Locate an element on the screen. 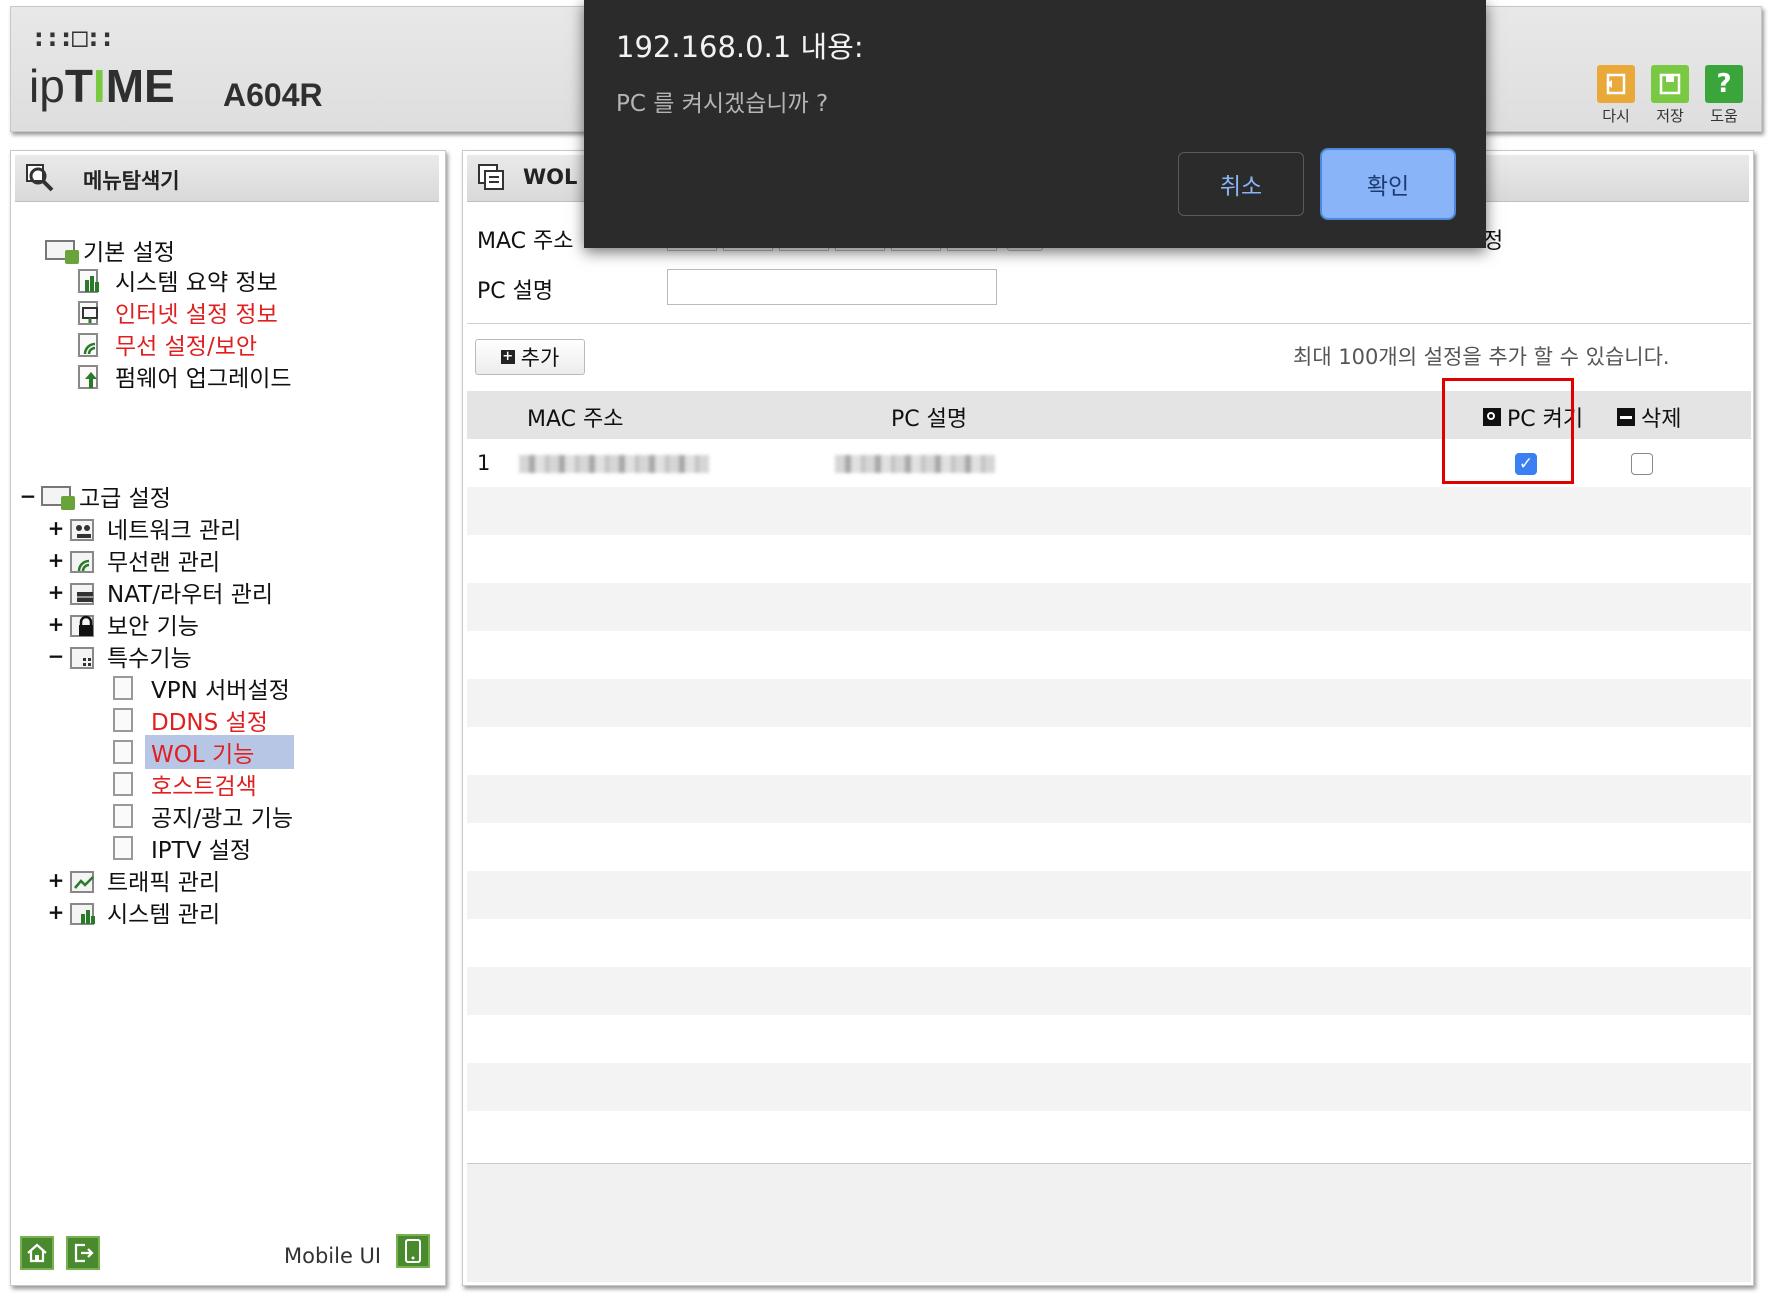  brand-t: T is located at coordinates (78, 86).